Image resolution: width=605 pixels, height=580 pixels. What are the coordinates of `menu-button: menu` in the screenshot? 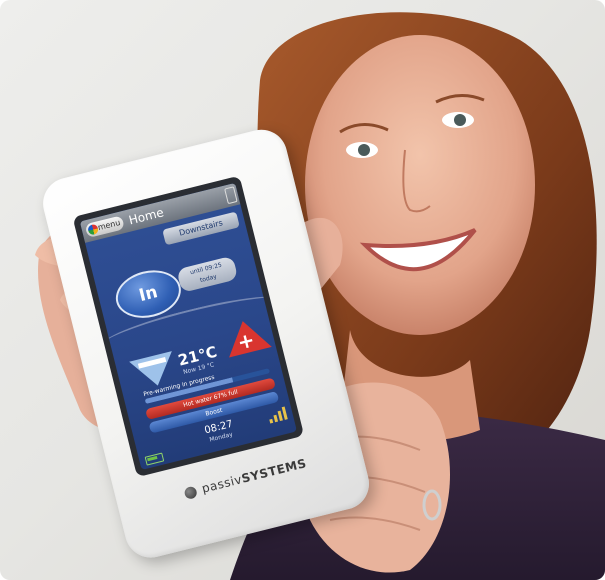 It's located at (104, 227).